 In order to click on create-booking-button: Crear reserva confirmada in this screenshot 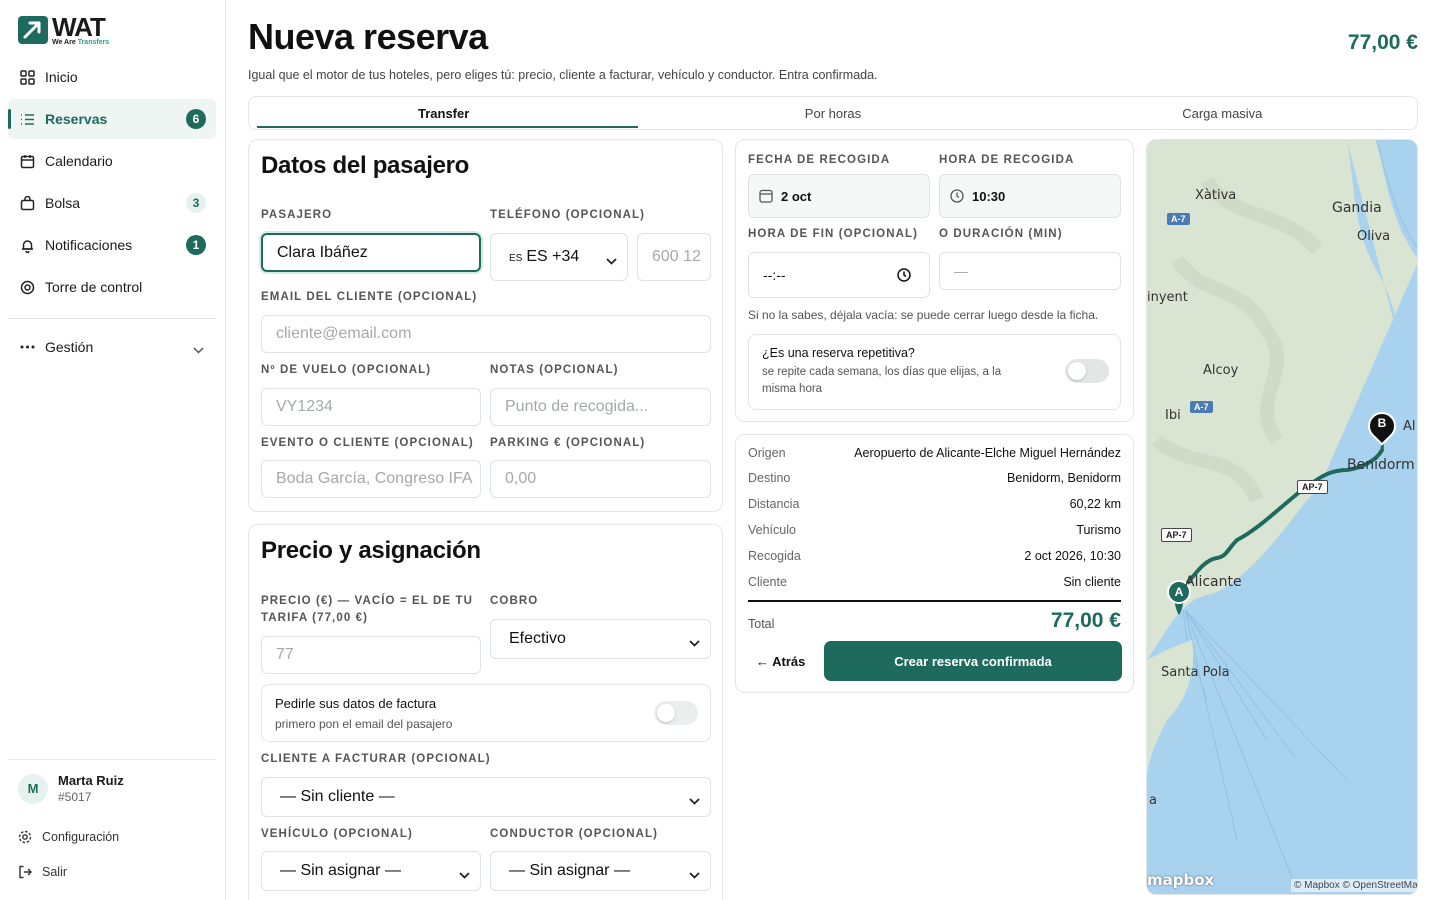, I will do `click(973, 661)`.